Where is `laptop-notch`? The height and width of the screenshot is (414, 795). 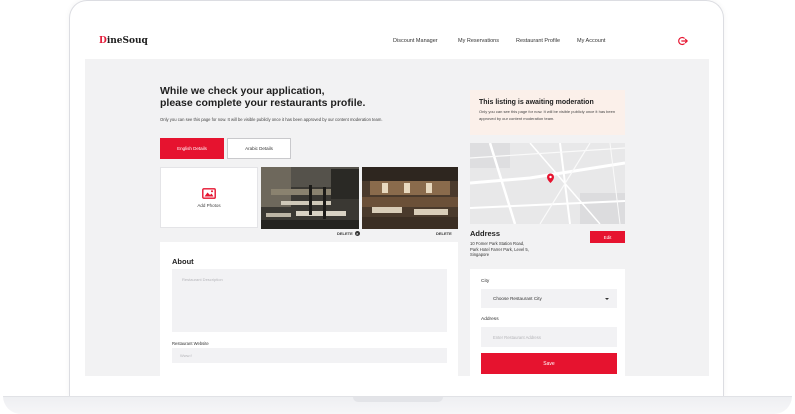 laptop-notch is located at coordinates (398, 399).